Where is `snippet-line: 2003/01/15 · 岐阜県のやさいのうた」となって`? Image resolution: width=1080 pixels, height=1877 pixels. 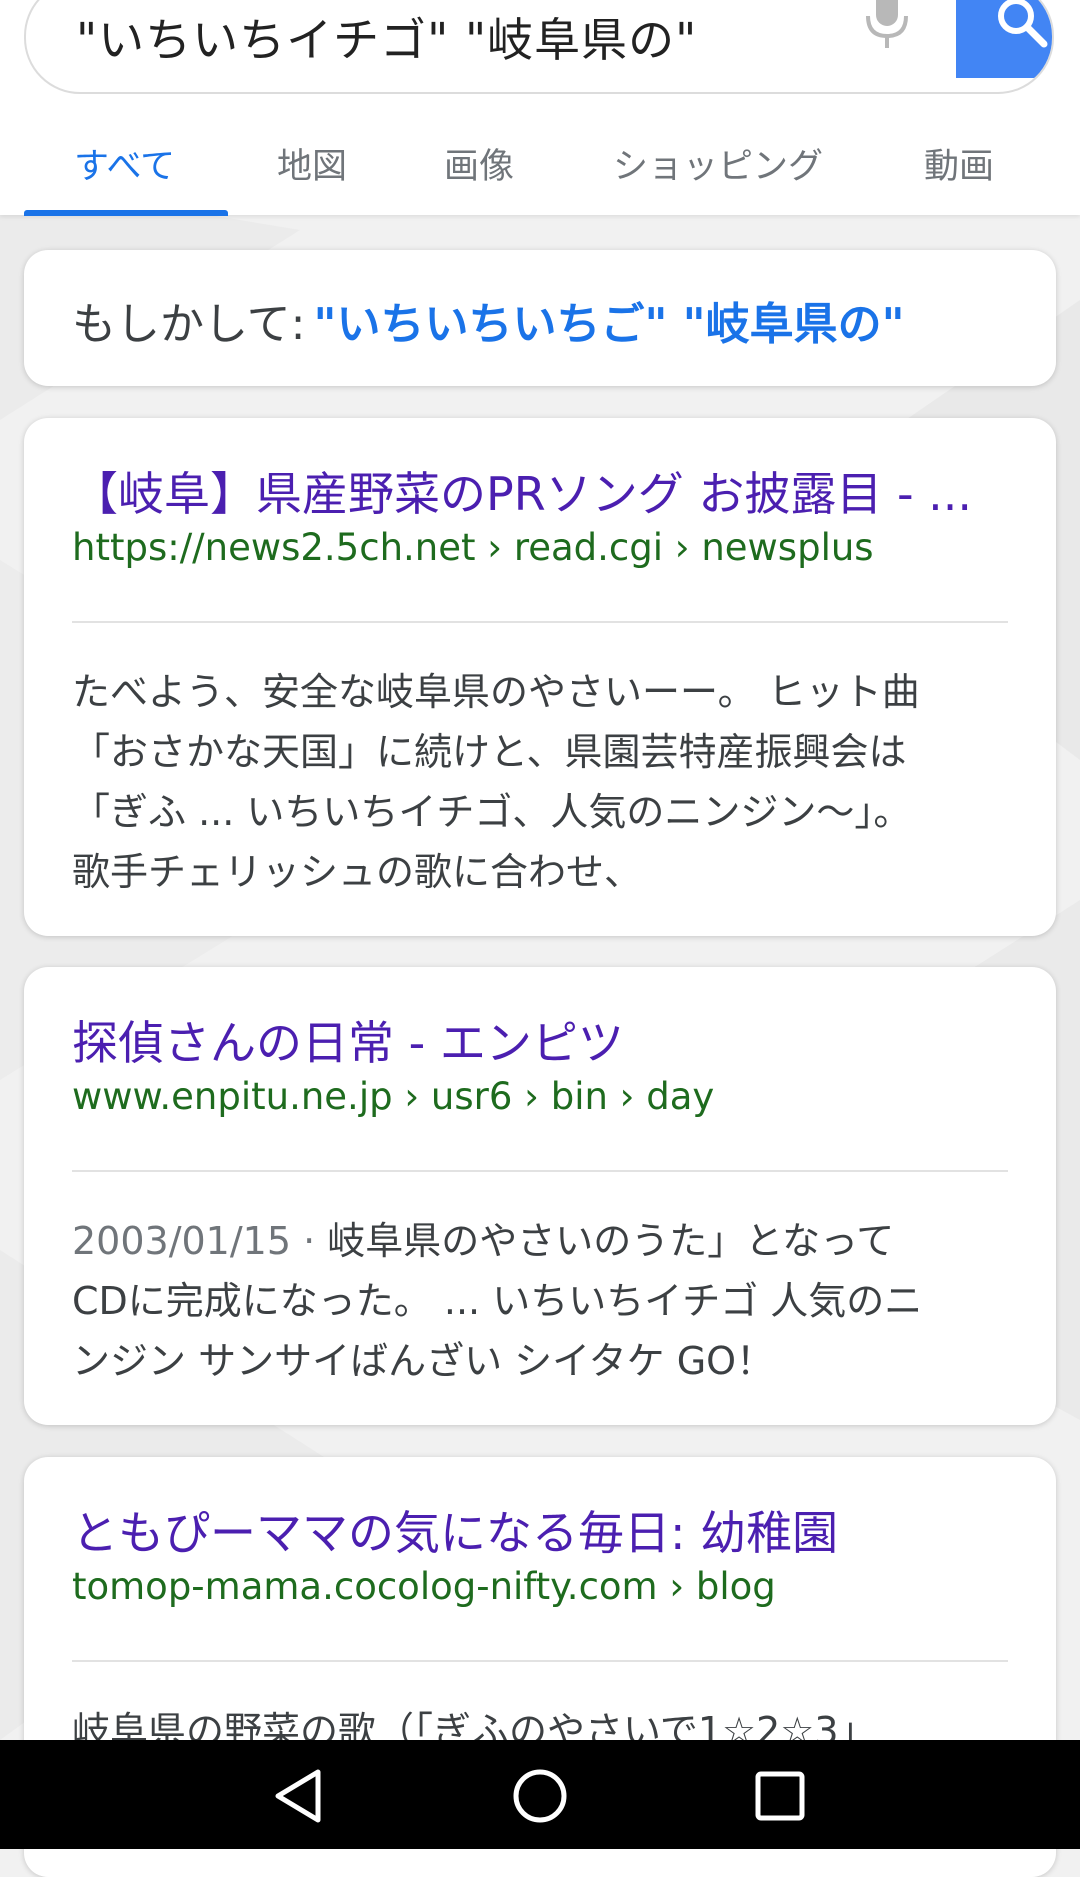 snippet-line: 2003/01/15 · 岐阜県のやさいのうた」となって is located at coordinates (552, 1241).